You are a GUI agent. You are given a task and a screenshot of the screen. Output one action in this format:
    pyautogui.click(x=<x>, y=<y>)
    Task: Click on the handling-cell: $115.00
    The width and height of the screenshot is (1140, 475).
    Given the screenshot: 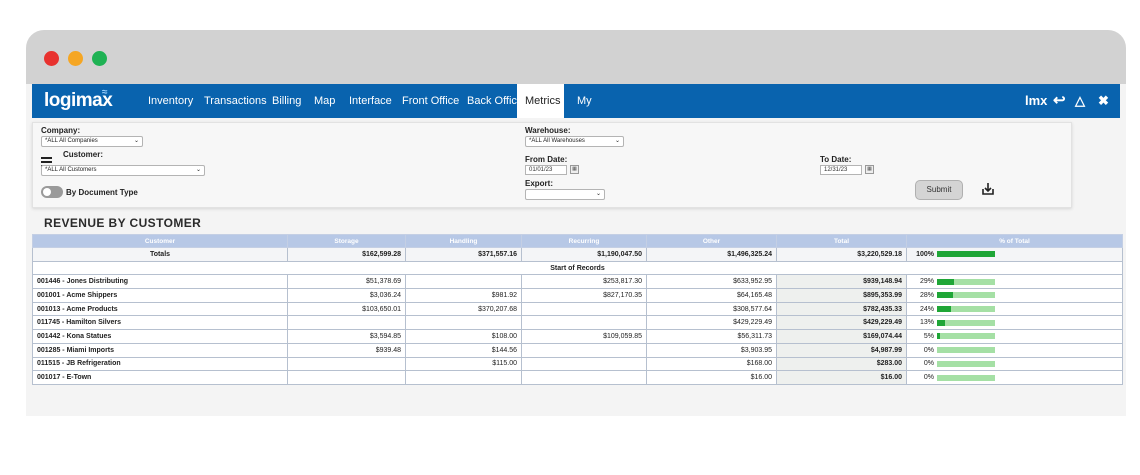 What is the action you would take?
    pyautogui.click(x=463, y=364)
    